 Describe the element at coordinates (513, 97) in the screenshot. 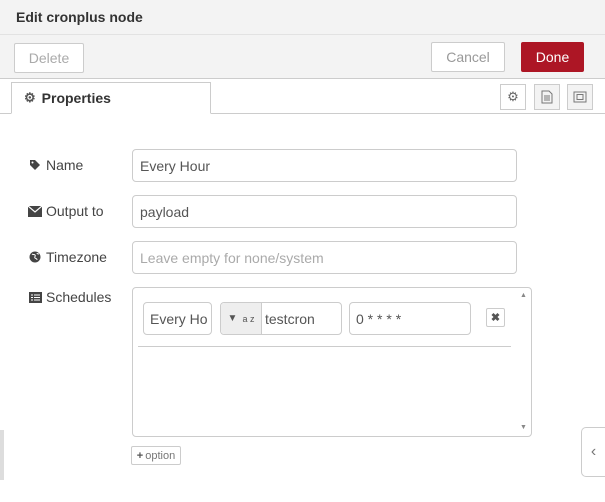

I see `node-settings-icon: ⚙` at that location.